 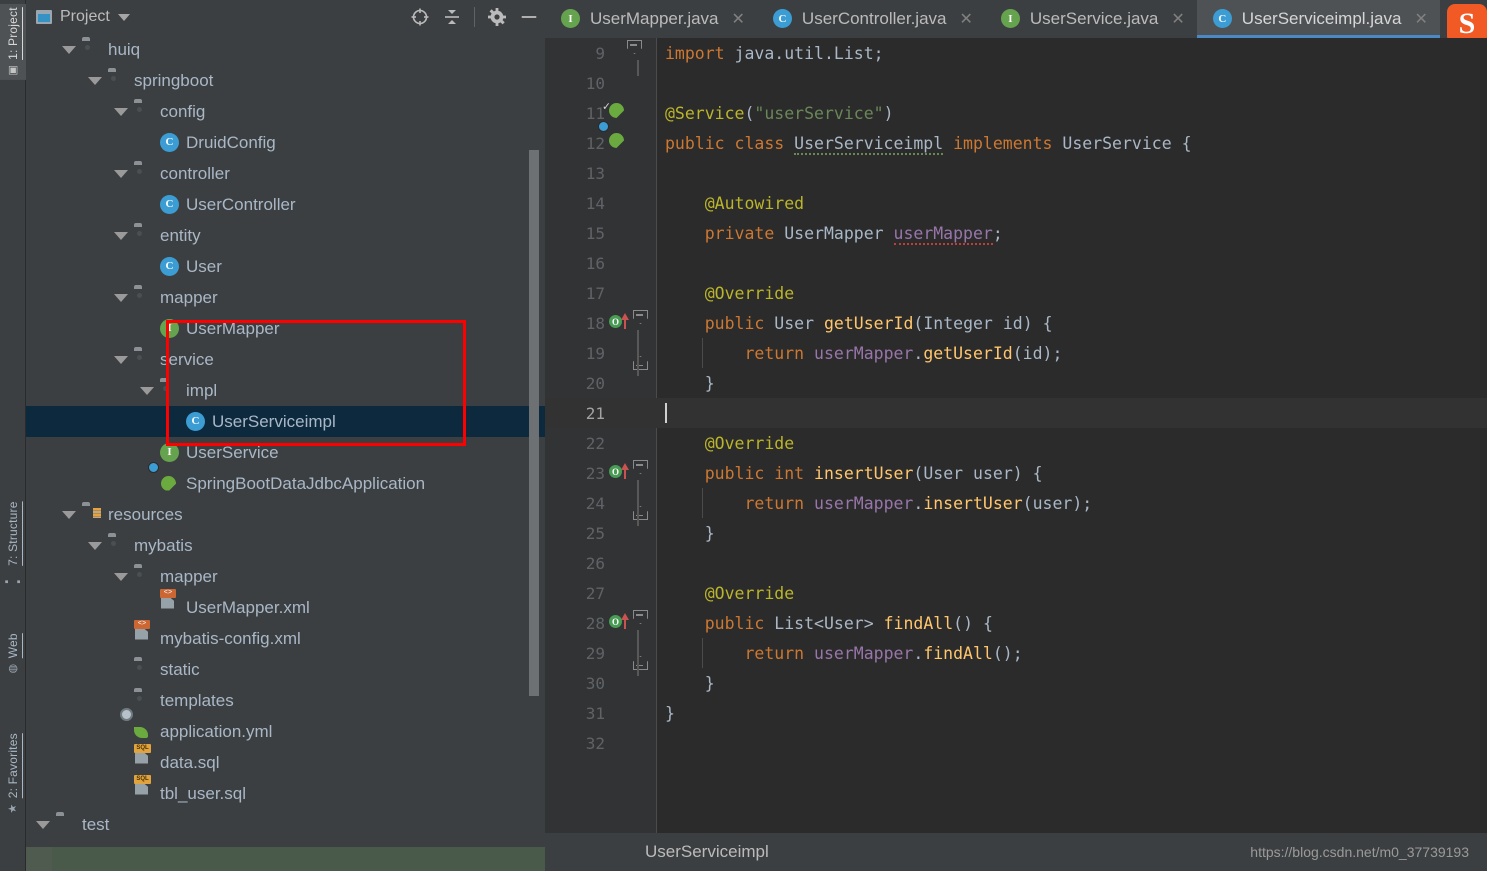 What do you see at coordinates (1359, 852) in the screenshot?
I see `watermark-text: https://blog.csdn.net/m0_37739193` at bounding box center [1359, 852].